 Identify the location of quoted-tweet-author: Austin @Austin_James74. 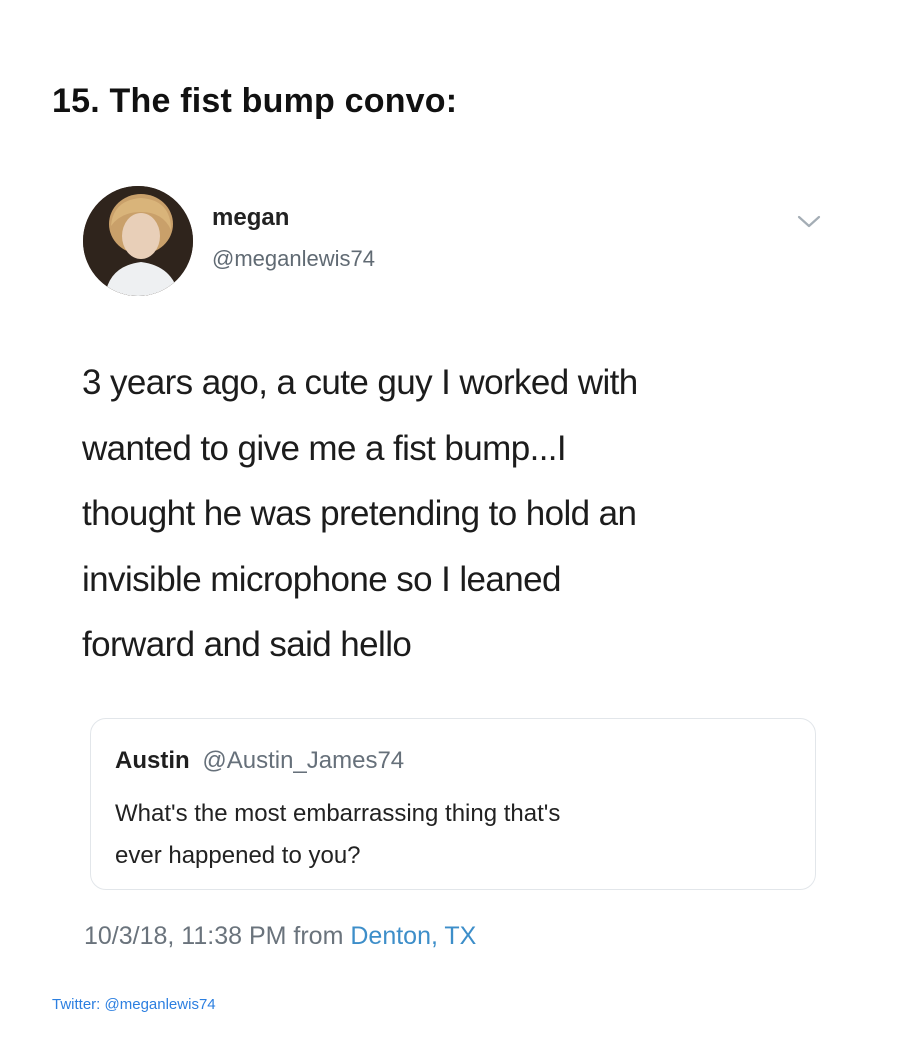
(259, 761).